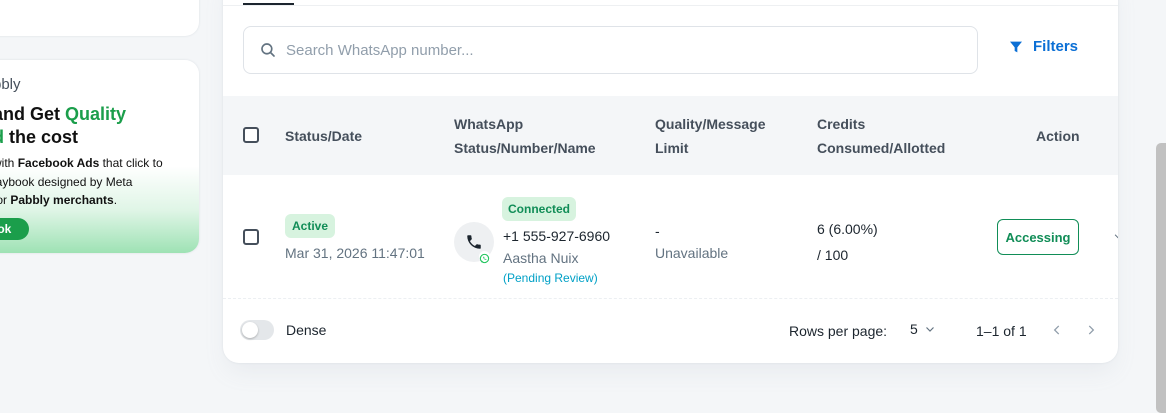 The width and height of the screenshot is (1166, 413). What do you see at coordinates (41, 137) in the screenshot?
I see `promo-headline-part: the cost` at bounding box center [41, 137].